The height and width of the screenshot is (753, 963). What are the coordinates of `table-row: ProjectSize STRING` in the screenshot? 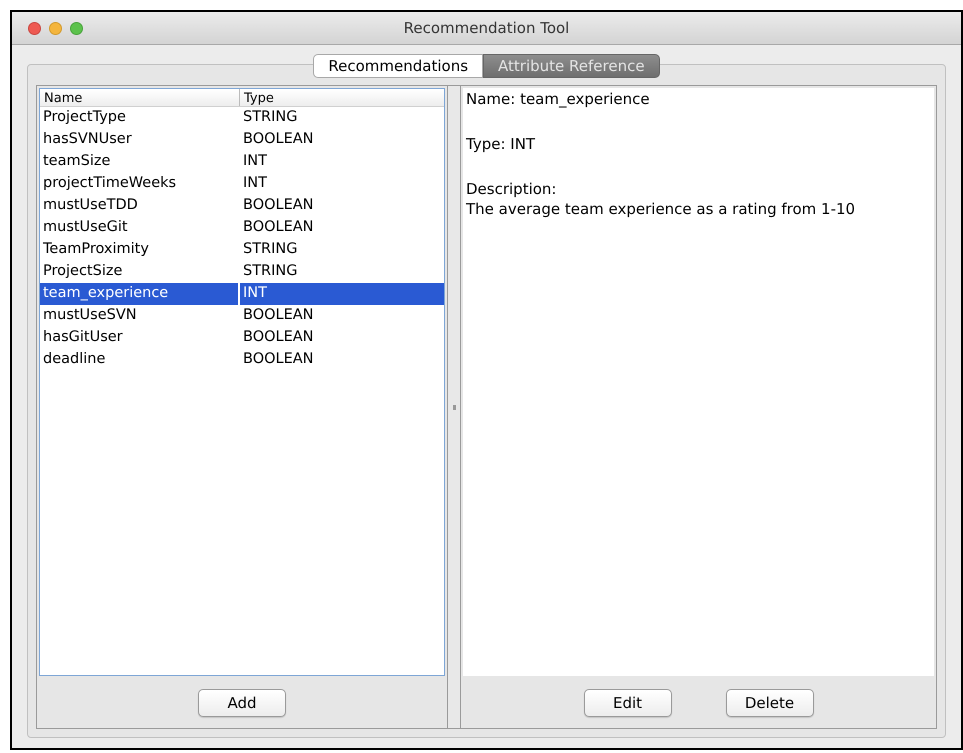 It's located at (242, 272).